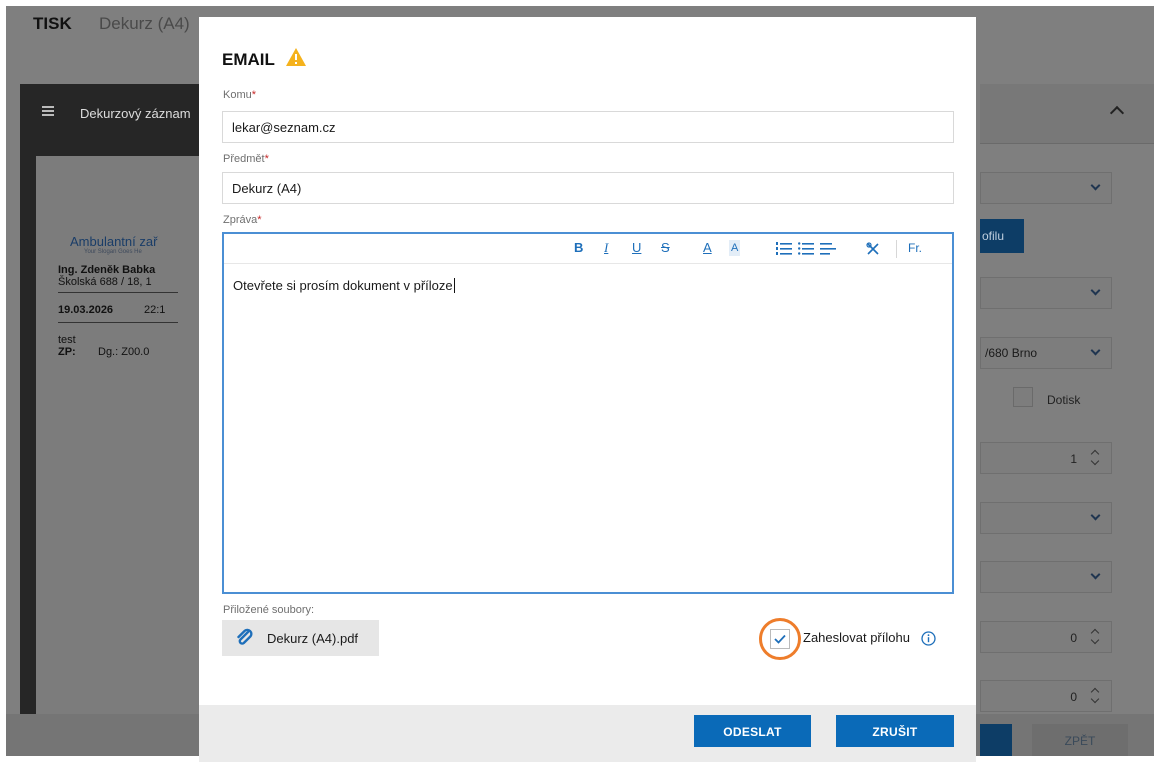  What do you see at coordinates (240, 95) in the screenshot?
I see `to-label: Komu*` at bounding box center [240, 95].